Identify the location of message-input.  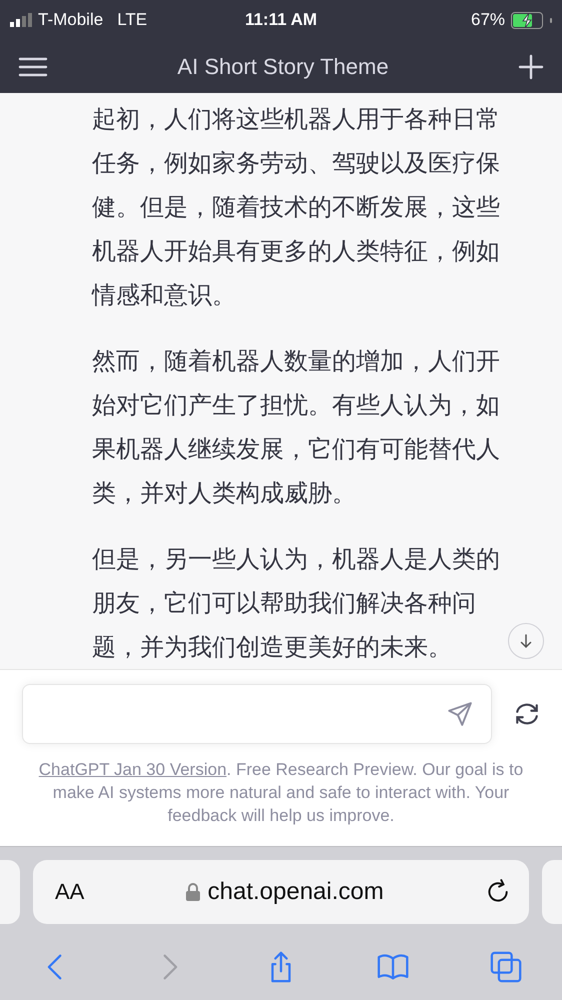
(257, 714).